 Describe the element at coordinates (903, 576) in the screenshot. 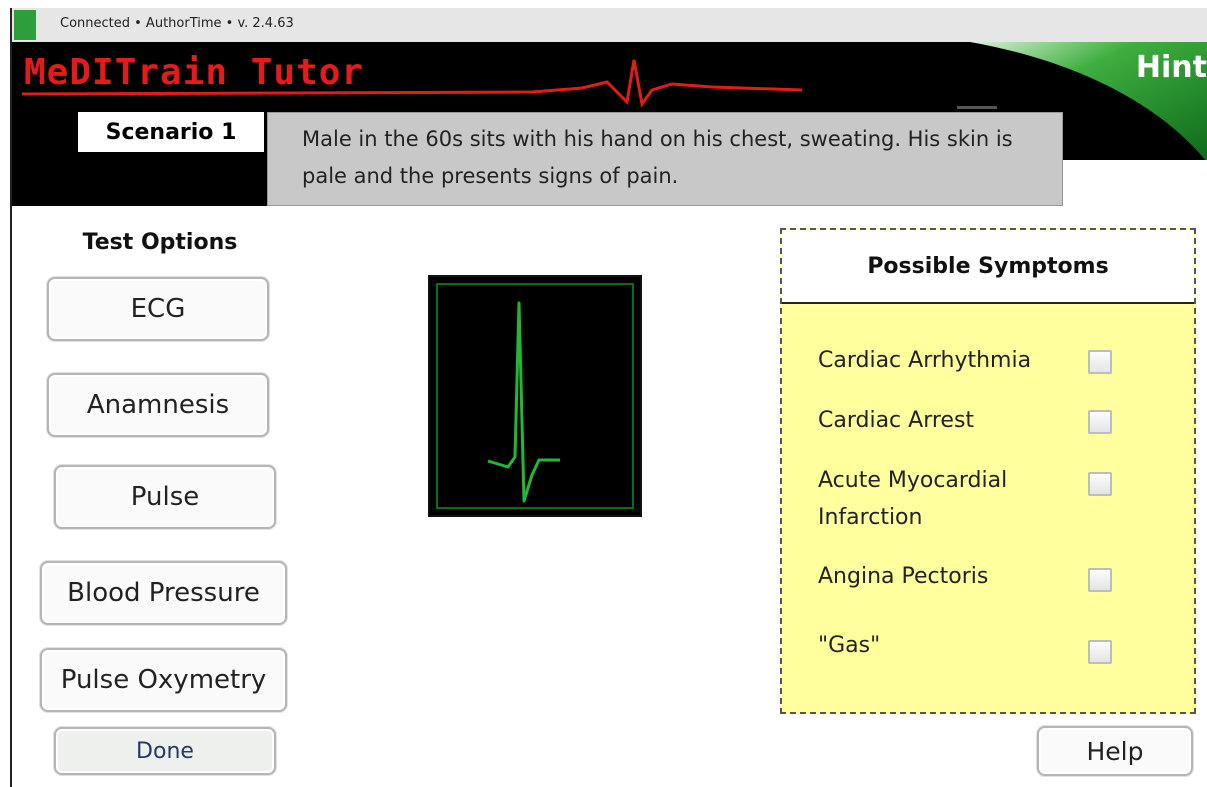

I see `symptom-label-angina-pectoris: Angina Pectoris` at that location.